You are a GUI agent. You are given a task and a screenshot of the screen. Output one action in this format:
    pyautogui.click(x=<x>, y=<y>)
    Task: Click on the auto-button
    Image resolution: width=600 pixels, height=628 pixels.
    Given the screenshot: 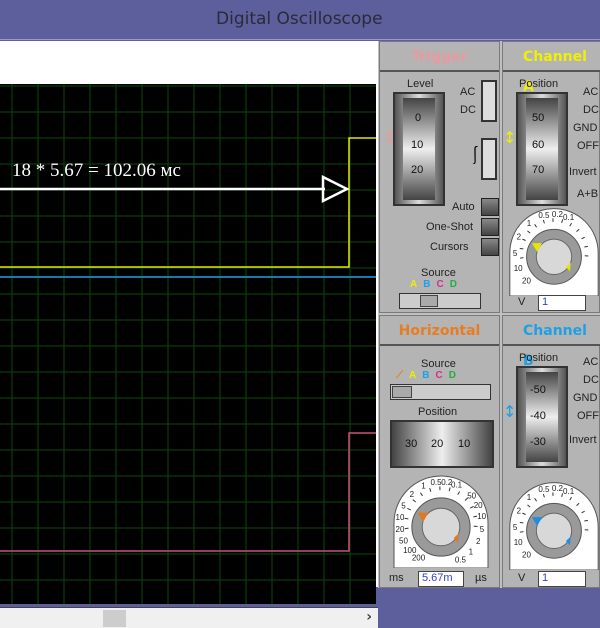 What is the action you would take?
    pyautogui.click(x=490, y=207)
    